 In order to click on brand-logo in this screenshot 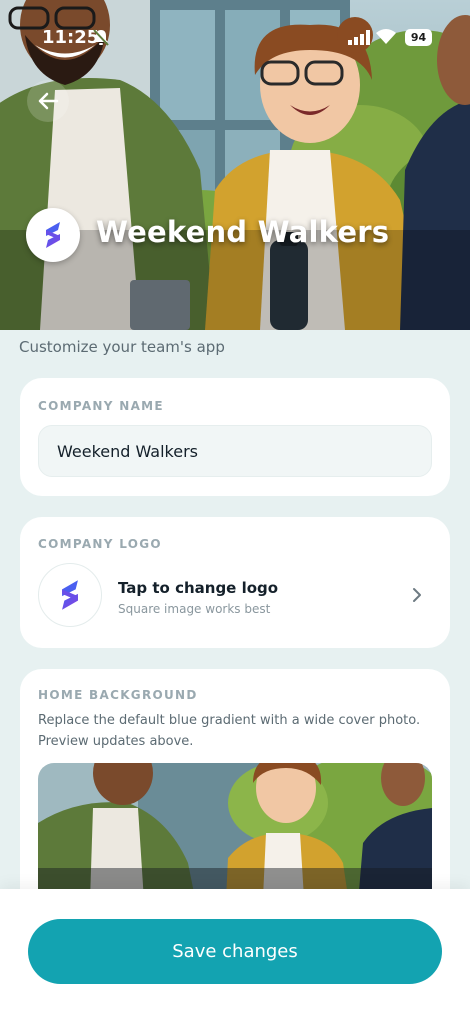, I will do `click(53, 235)`.